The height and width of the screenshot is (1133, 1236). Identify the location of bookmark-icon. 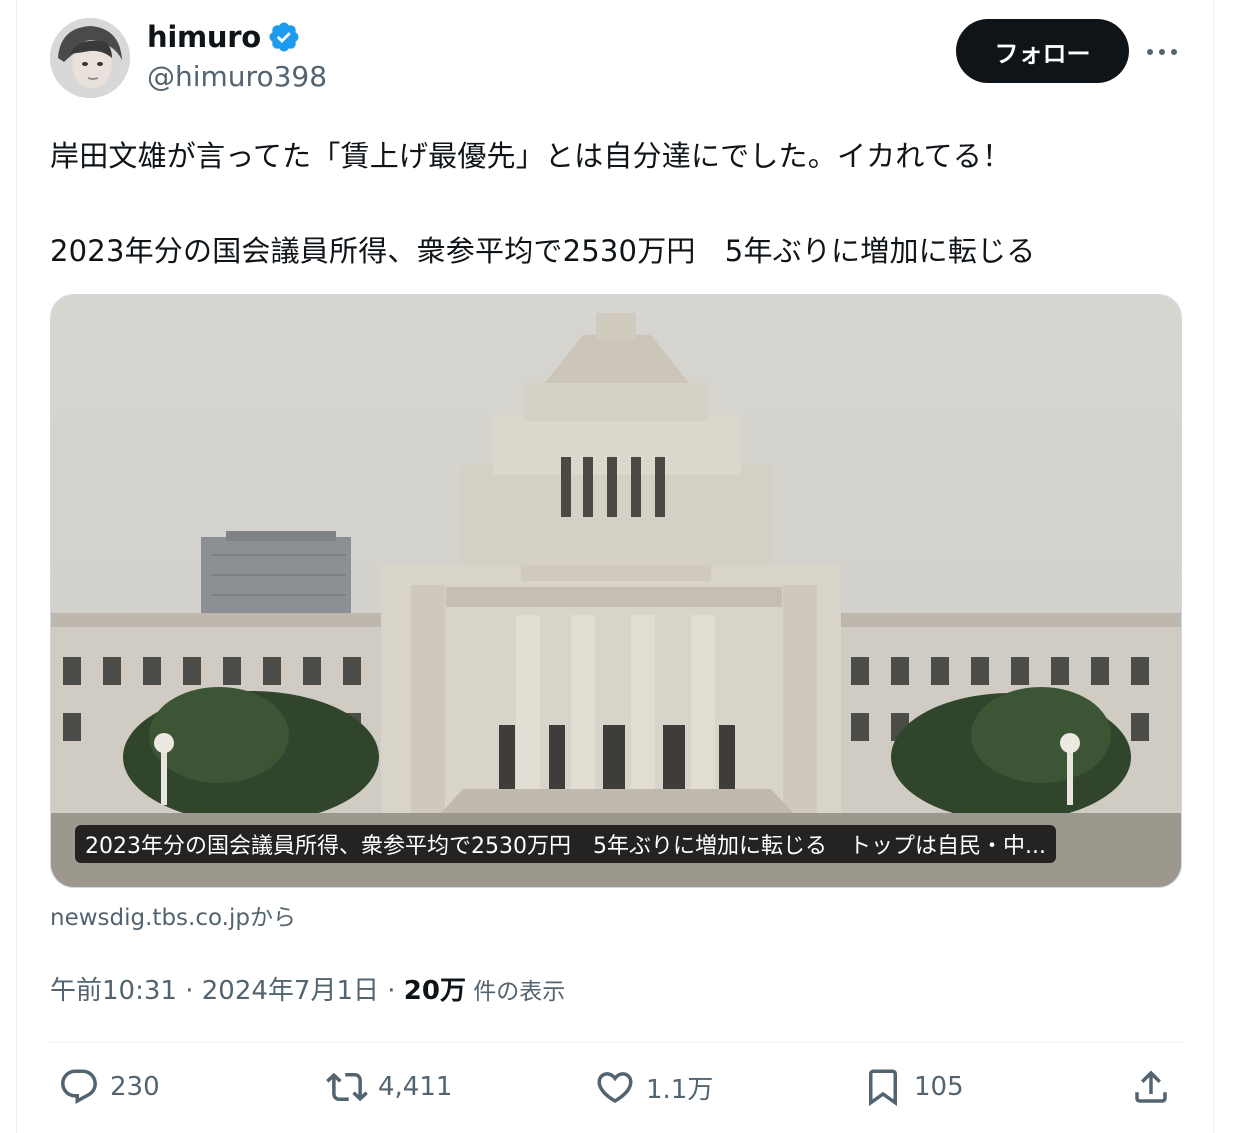
(883, 1088).